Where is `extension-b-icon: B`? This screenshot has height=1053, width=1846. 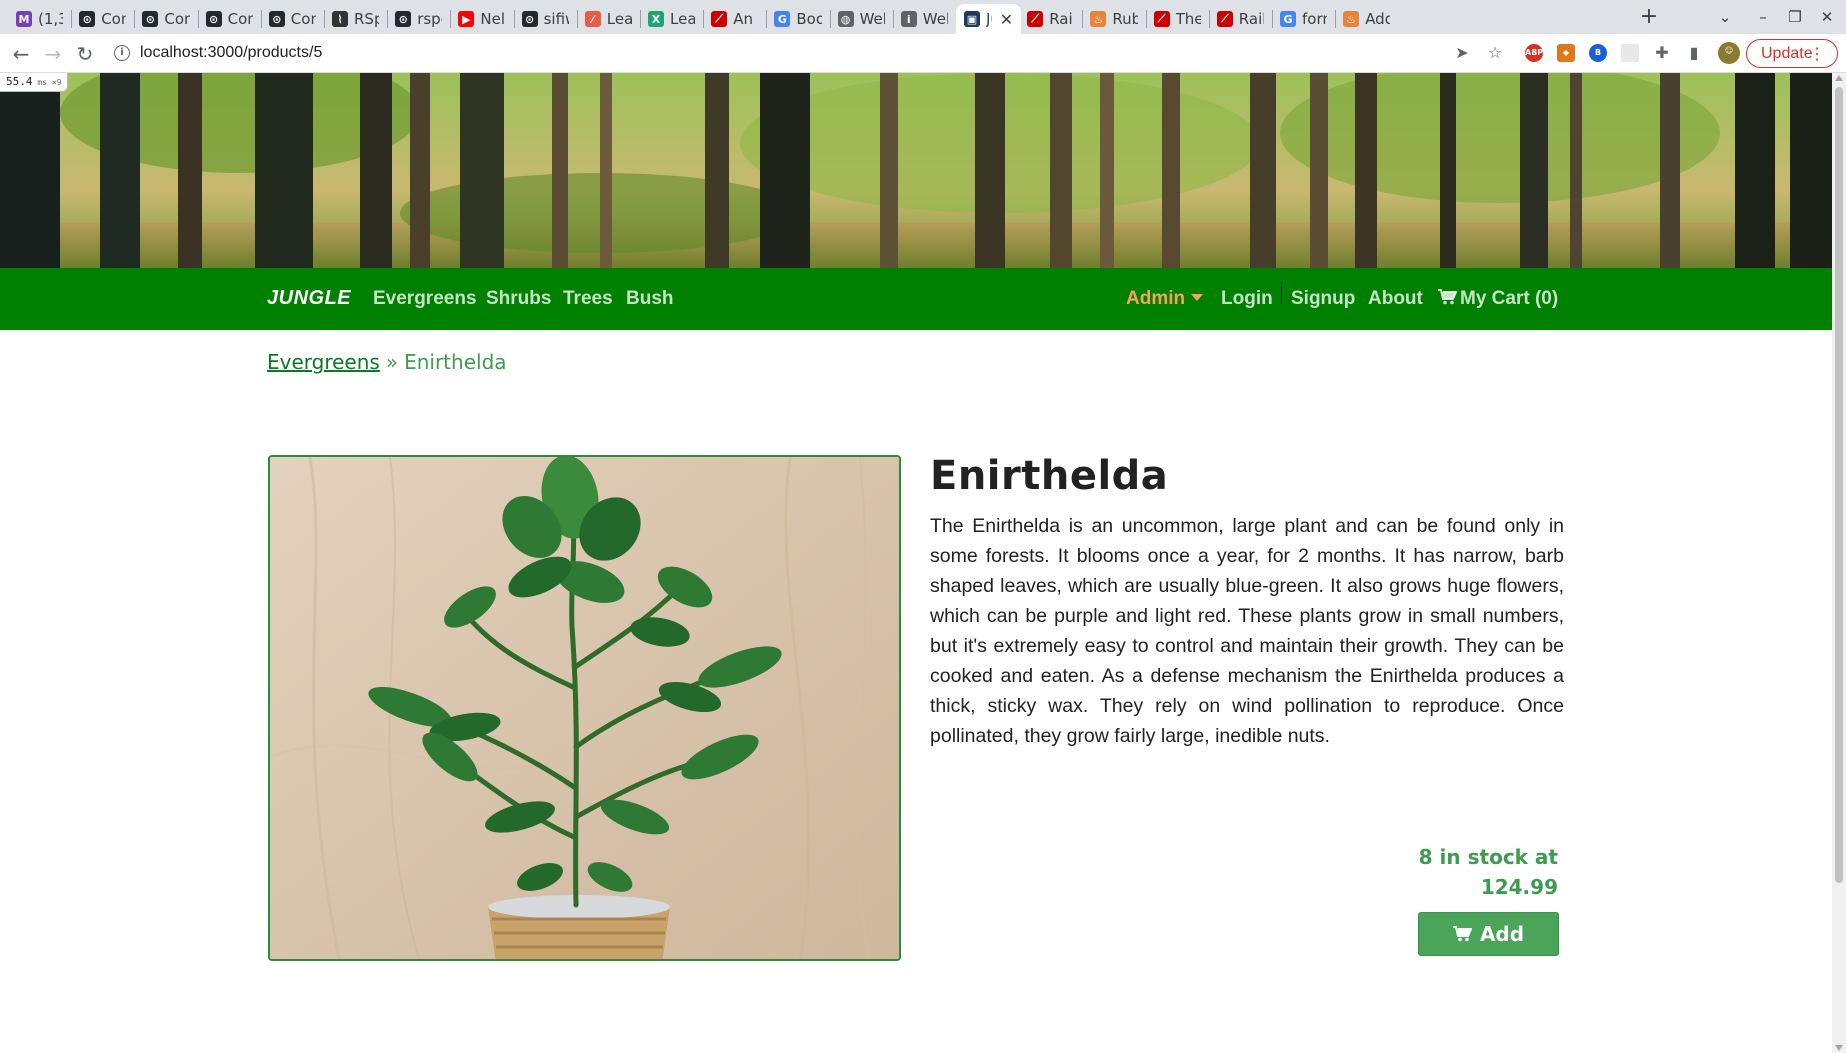
extension-b-icon: B is located at coordinates (1598, 53).